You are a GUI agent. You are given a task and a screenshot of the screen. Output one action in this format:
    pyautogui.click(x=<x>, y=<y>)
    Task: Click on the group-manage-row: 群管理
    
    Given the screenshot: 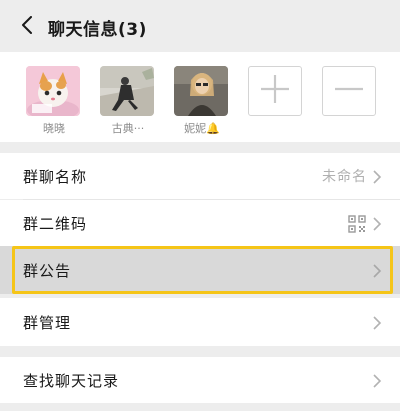 What is the action you would take?
    pyautogui.click(x=200, y=322)
    